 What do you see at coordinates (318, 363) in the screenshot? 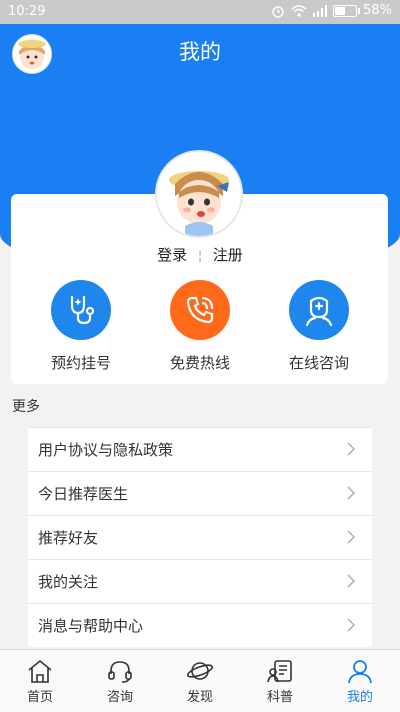
I see `quick-action-consult-label: 在线咨询` at bounding box center [318, 363].